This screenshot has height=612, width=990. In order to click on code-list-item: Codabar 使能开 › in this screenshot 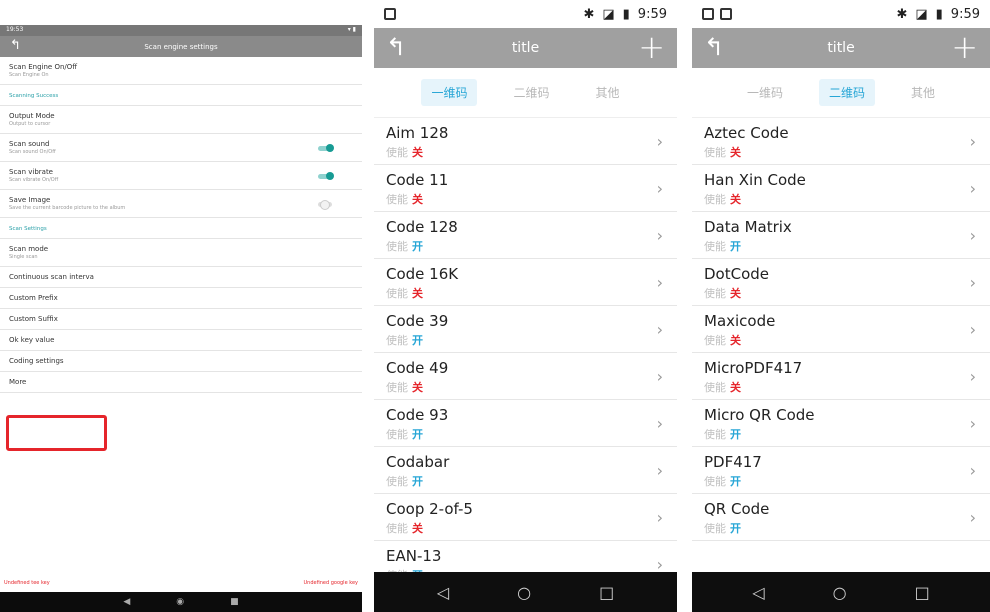, I will do `click(525, 470)`.